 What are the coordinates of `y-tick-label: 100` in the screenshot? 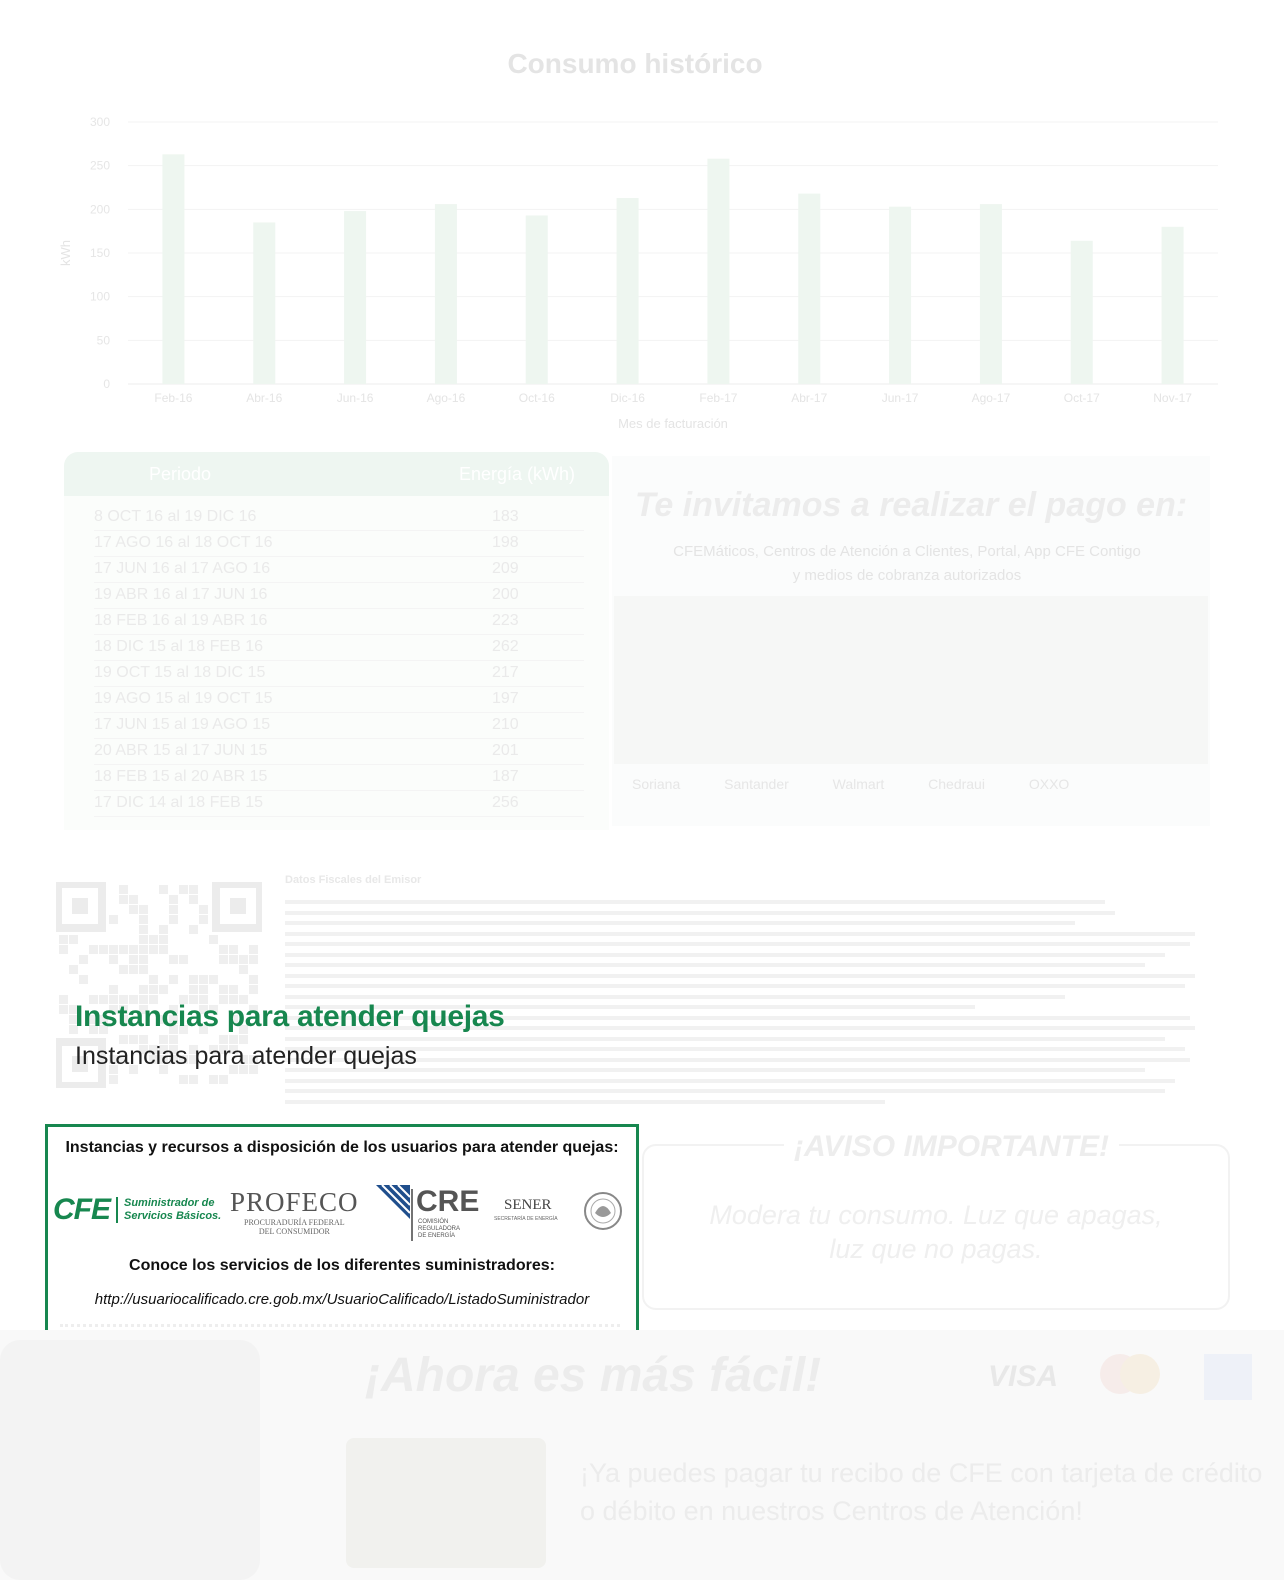 It's located at (100, 297).